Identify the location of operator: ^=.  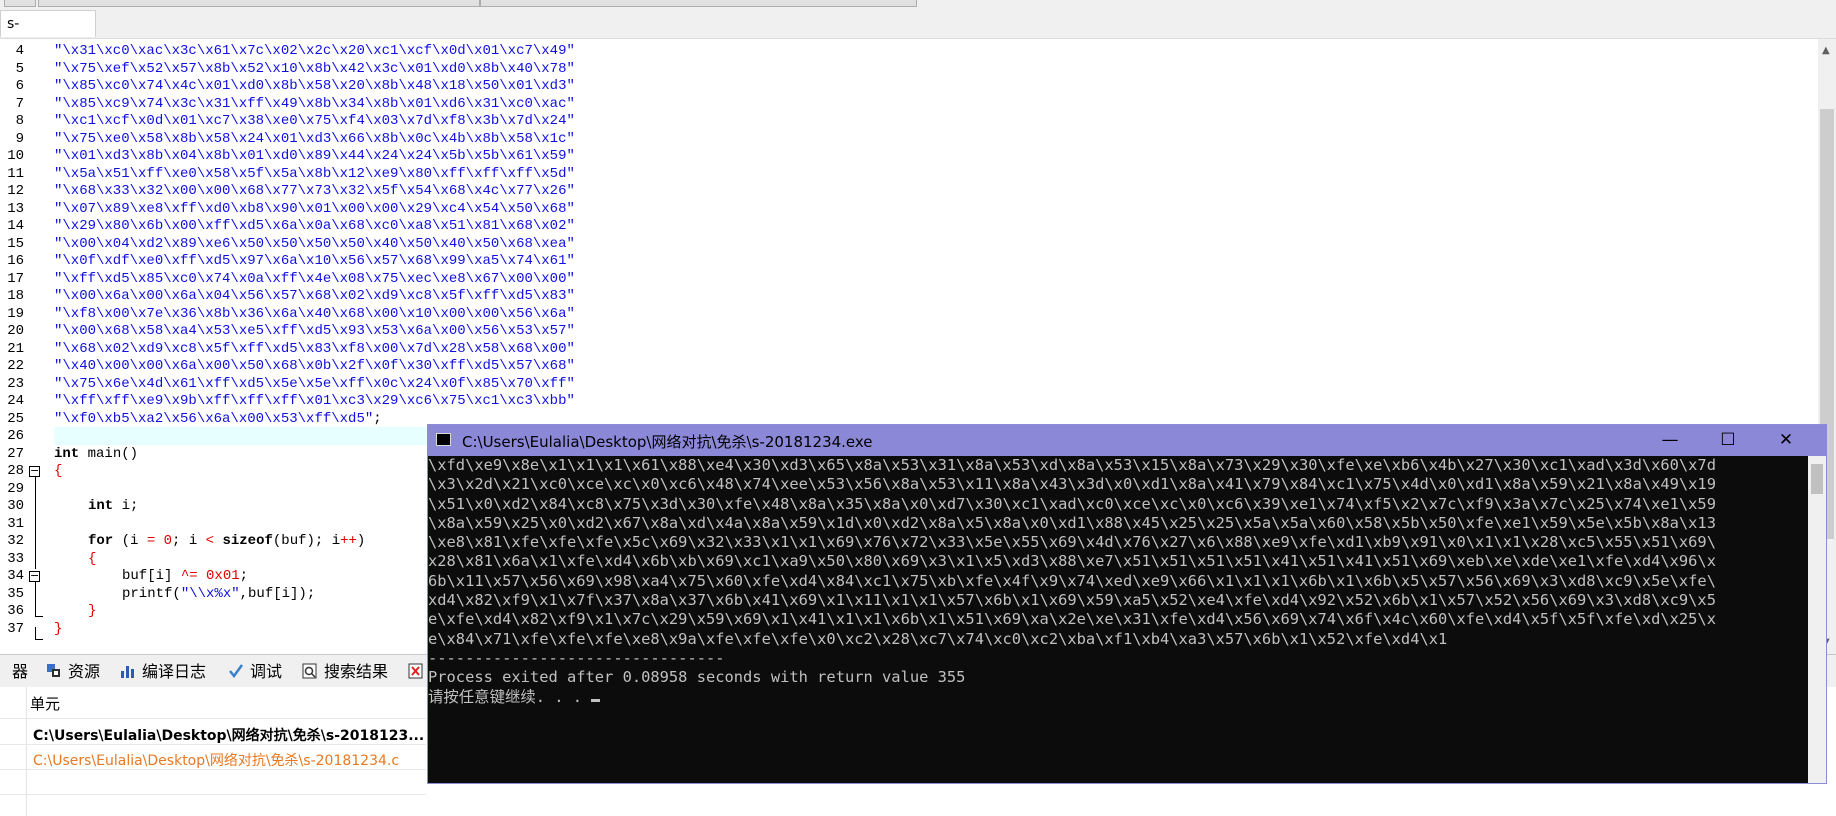
(189, 576).